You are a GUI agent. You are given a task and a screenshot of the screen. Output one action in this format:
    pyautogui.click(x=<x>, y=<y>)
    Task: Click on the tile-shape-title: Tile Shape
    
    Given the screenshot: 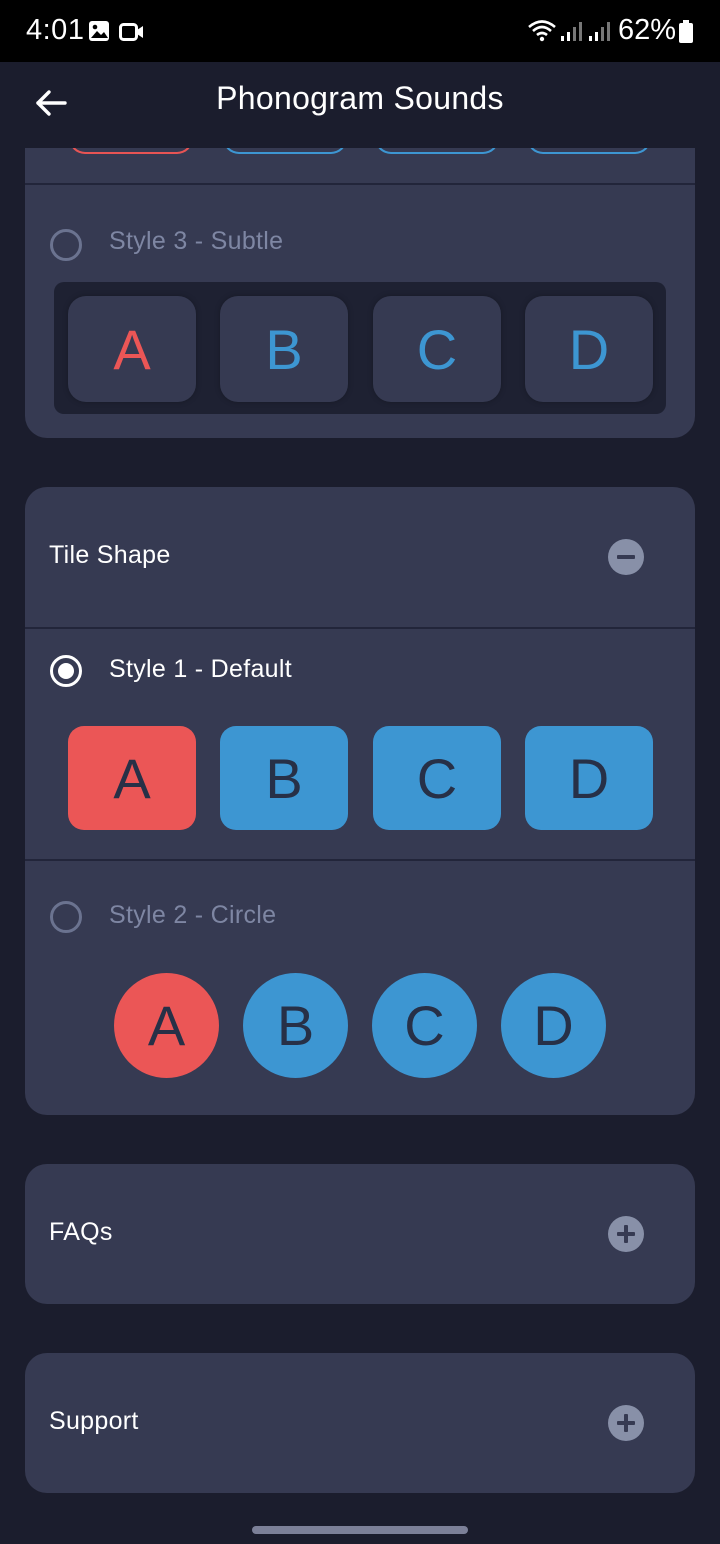 What is the action you would take?
    pyautogui.click(x=110, y=555)
    